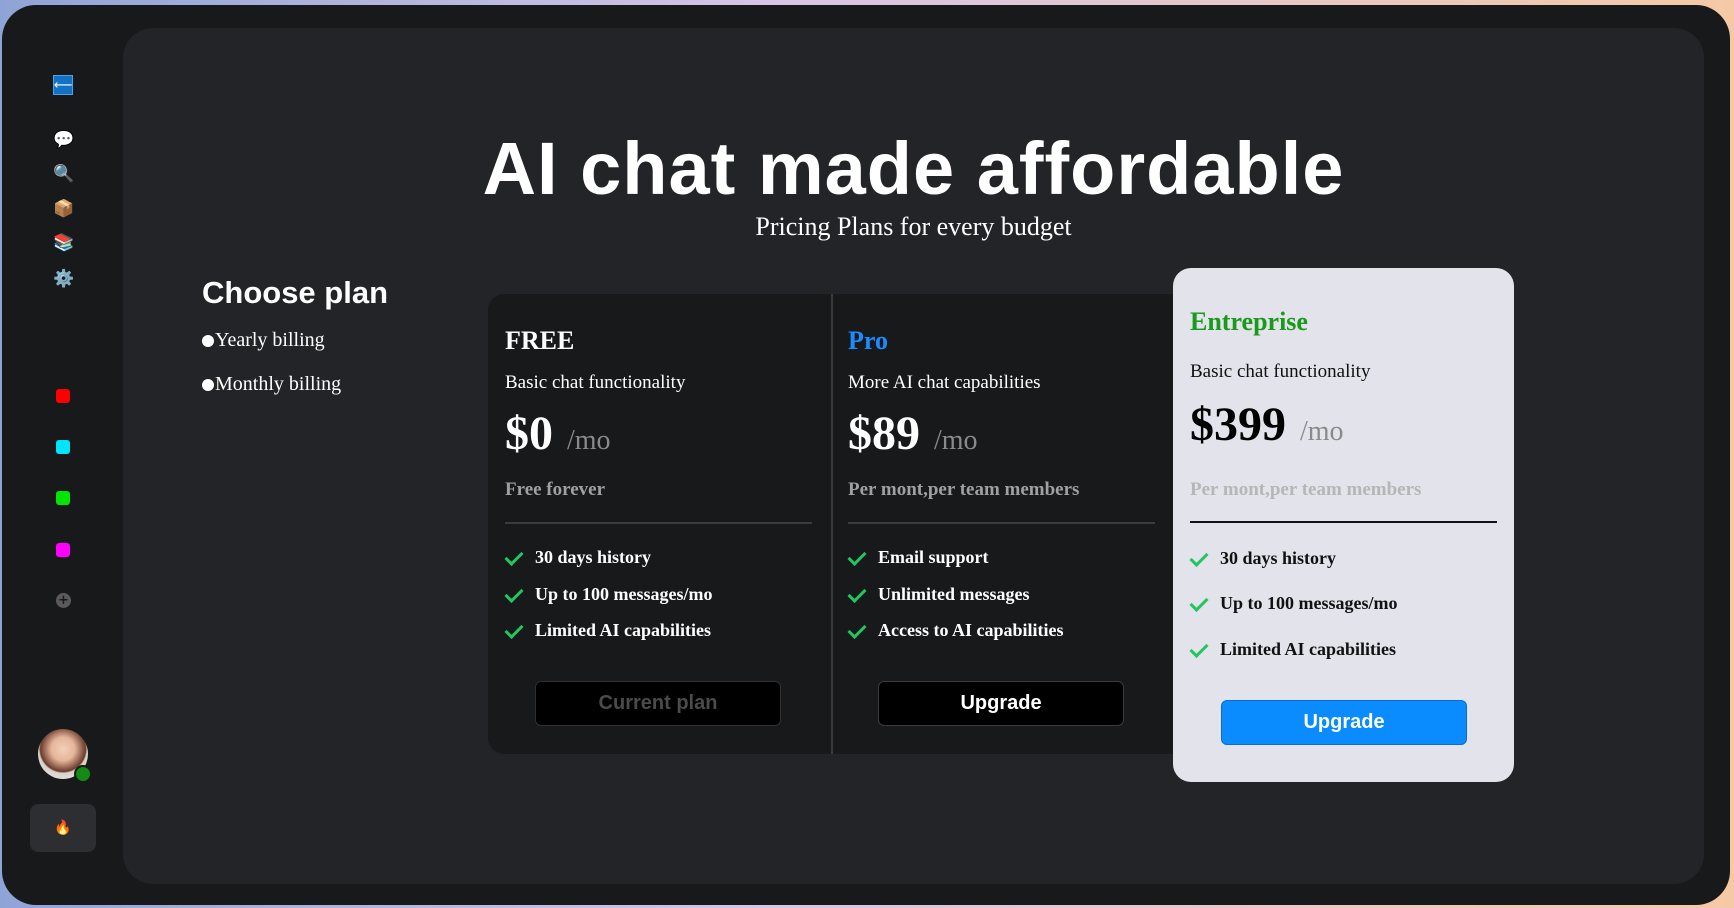  I want to click on online-status-indicator, so click(83, 774).